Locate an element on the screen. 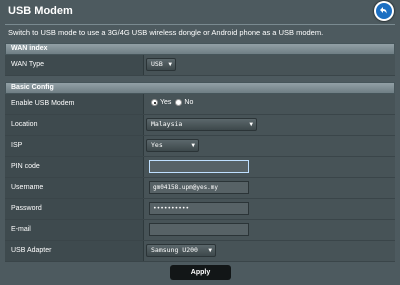  radio-no-label: No is located at coordinates (189, 102).